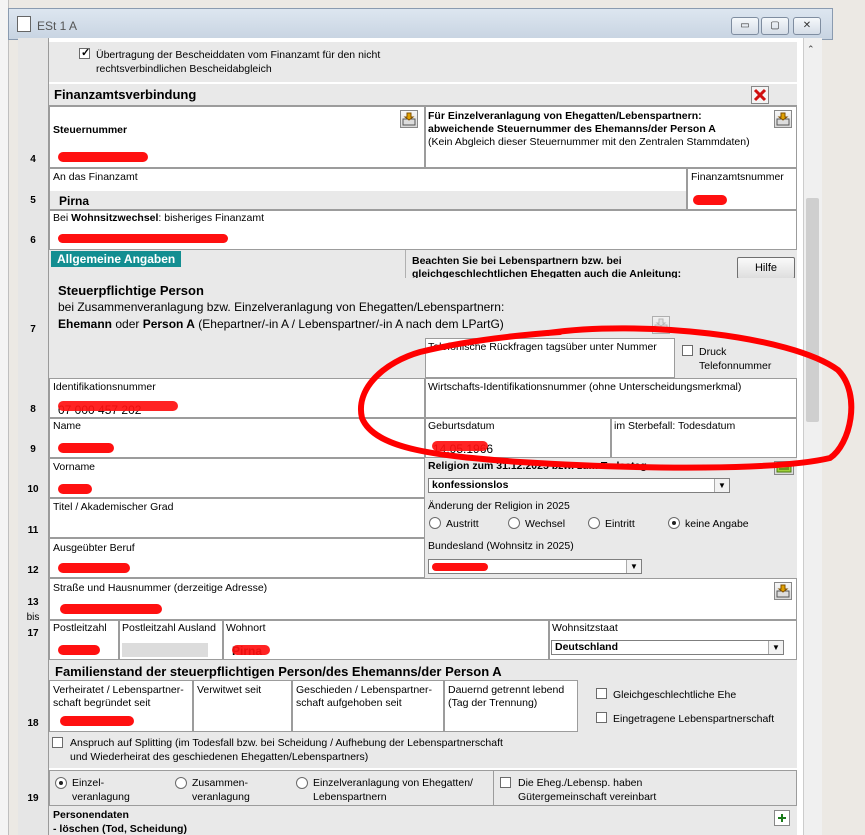 Image resolution: width=865 pixels, height=835 pixels. Describe the element at coordinates (435, 523) in the screenshot. I see `radio-austritt` at that location.